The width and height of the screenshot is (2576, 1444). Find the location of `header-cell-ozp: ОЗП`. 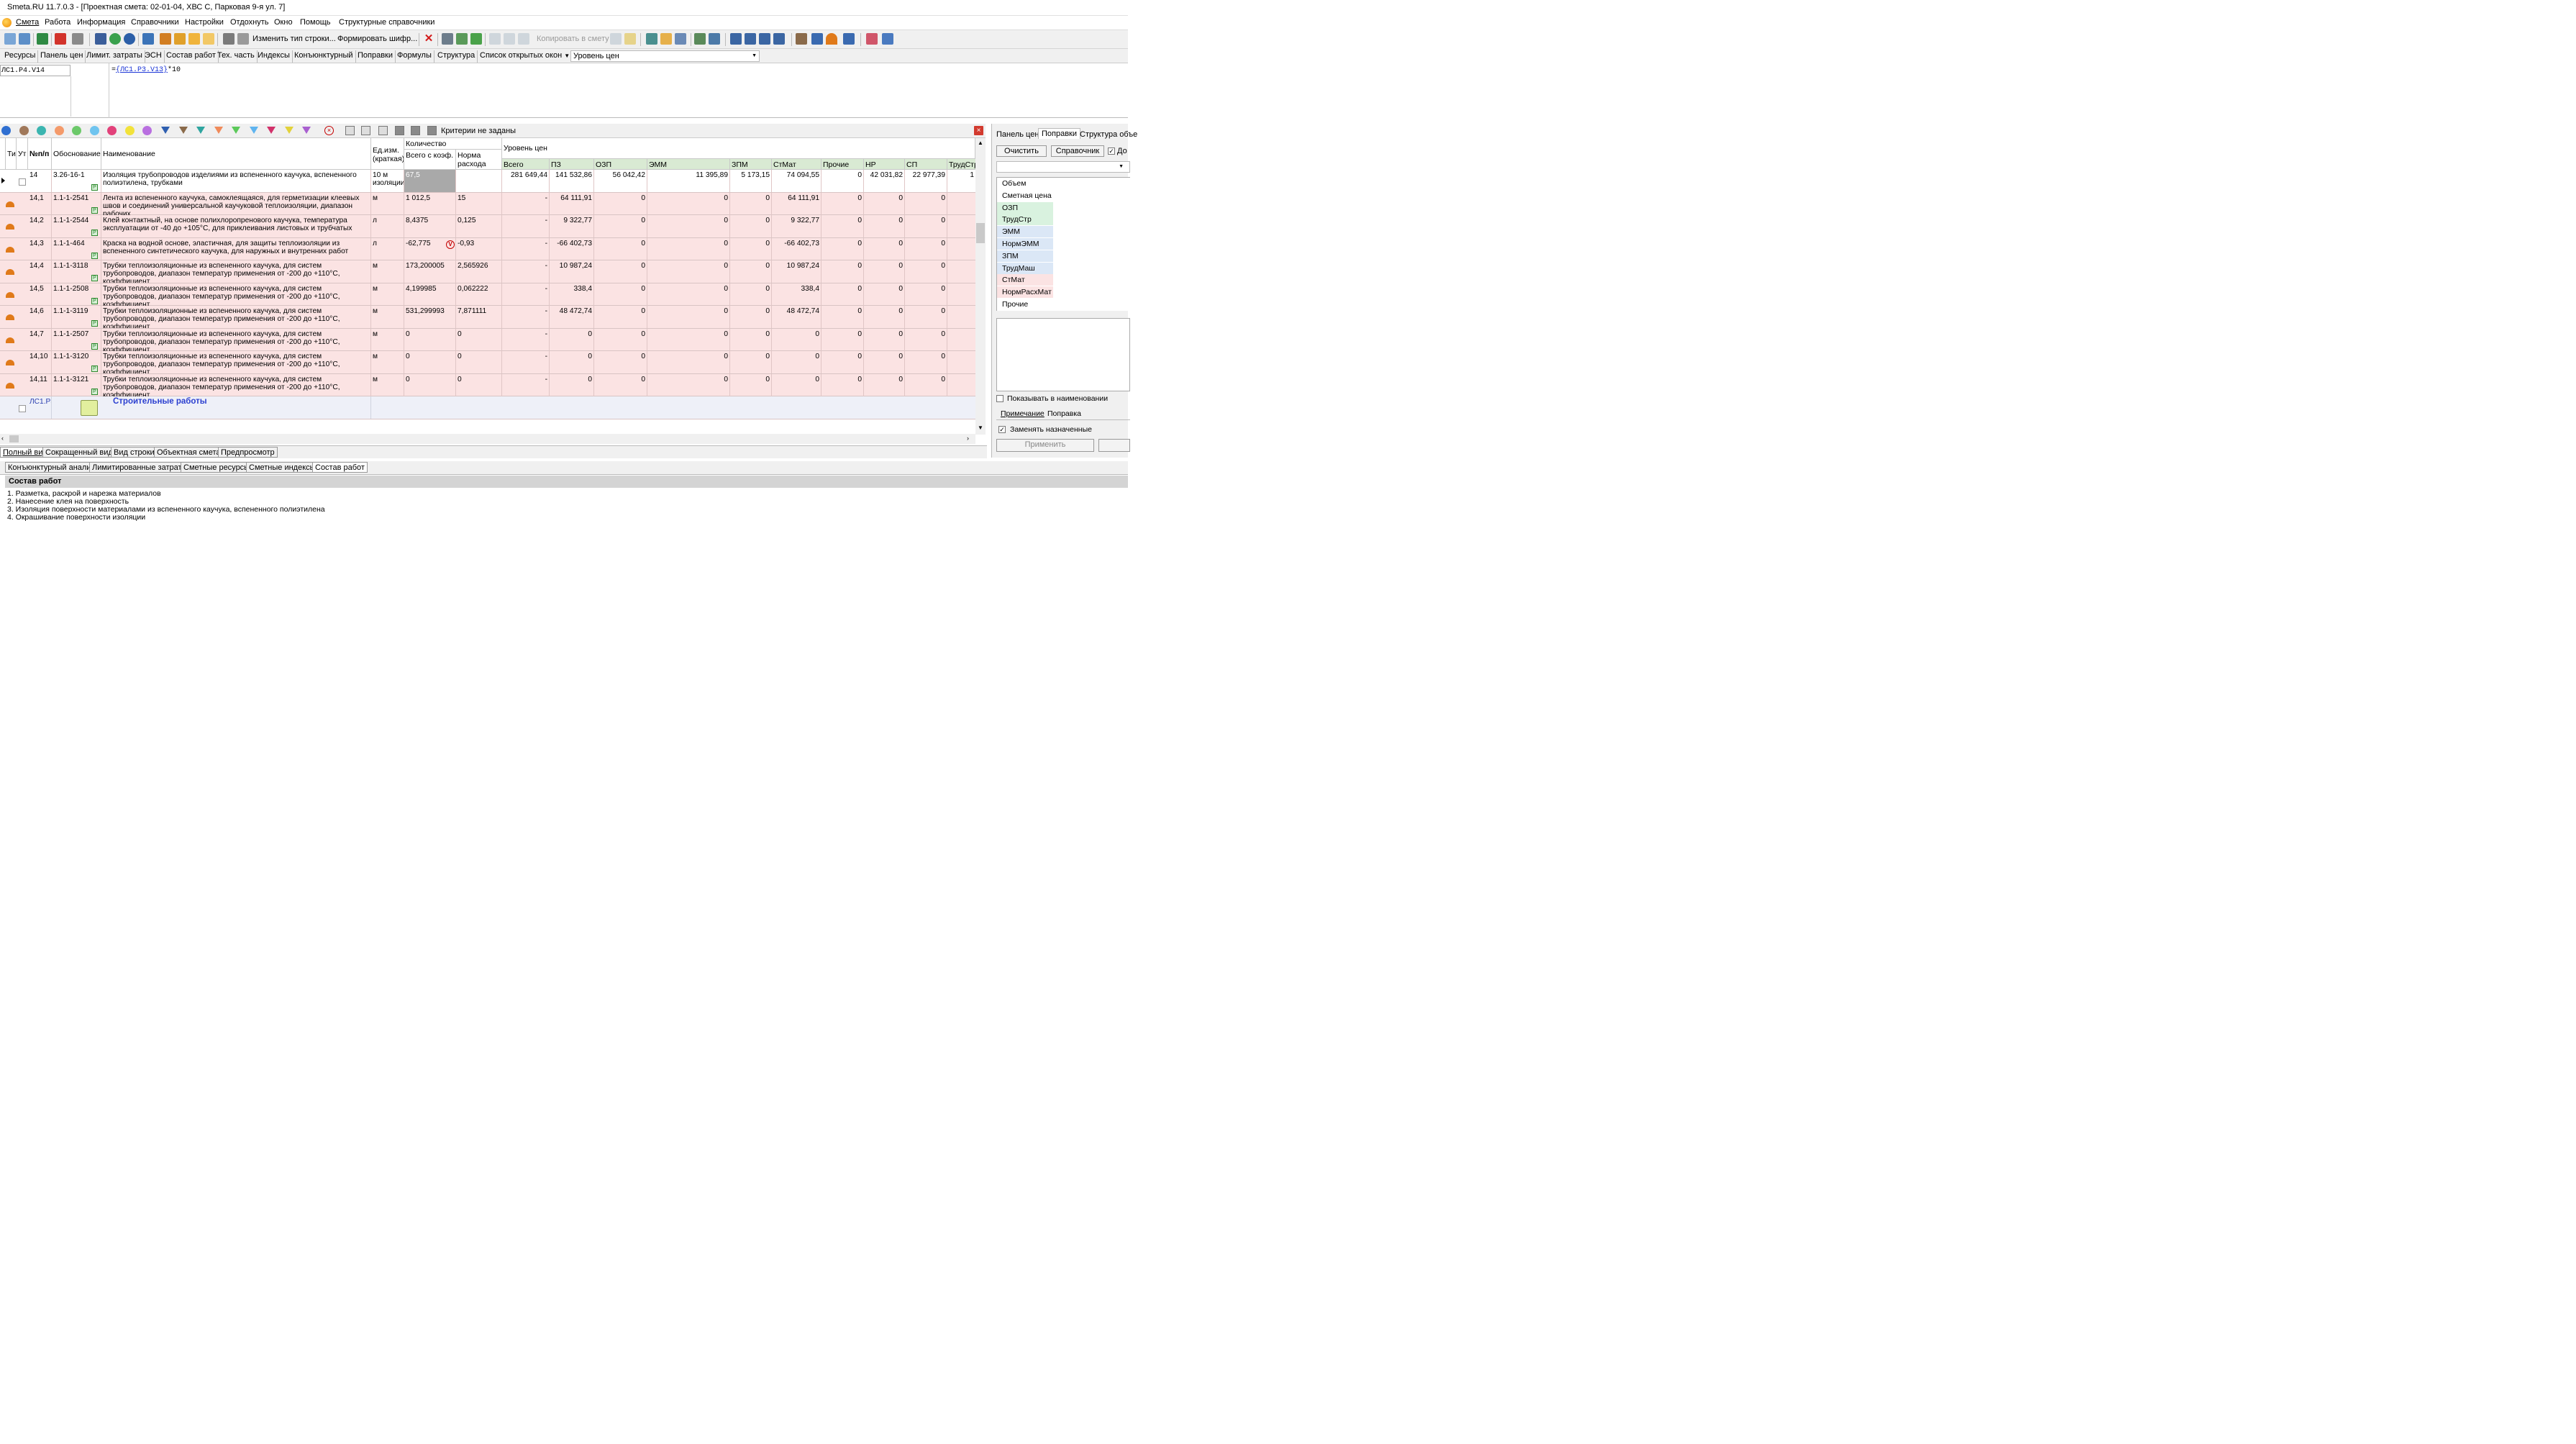

header-cell-ozp: ОЗП is located at coordinates (620, 164).